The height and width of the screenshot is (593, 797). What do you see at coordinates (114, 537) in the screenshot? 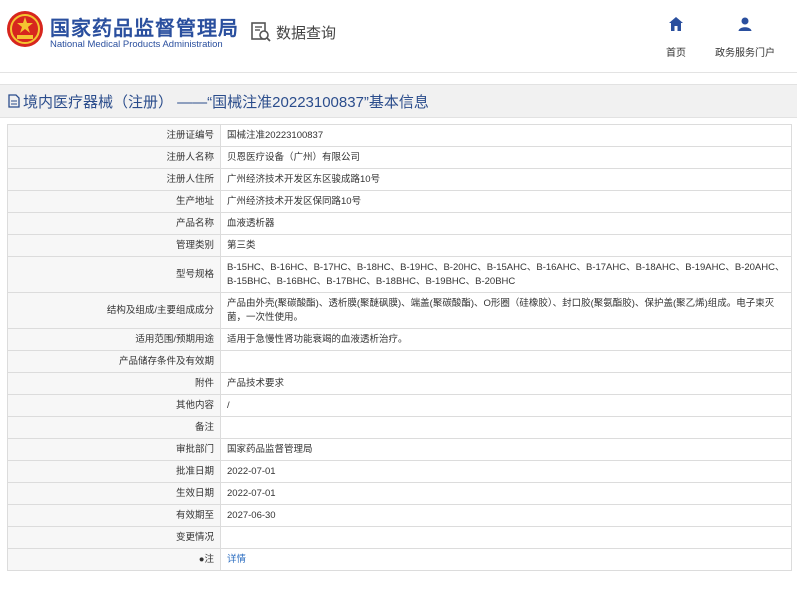
I see `row-label: 变更情况` at bounding box center [114, 537].